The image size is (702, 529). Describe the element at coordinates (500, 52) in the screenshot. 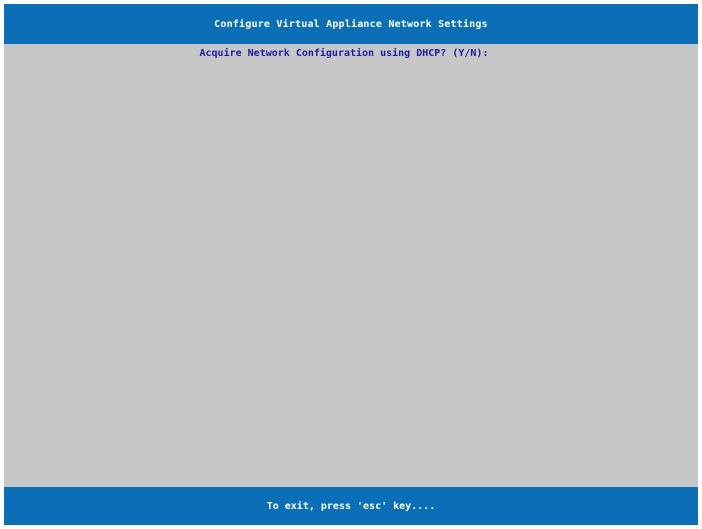

I see `text-cursor` at that location.